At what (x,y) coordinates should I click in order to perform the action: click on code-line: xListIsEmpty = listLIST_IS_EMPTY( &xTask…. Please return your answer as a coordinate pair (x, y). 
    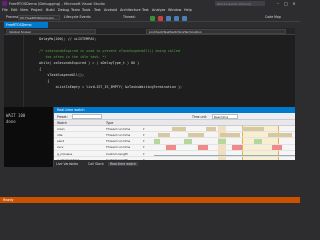
    Looking at the image, I should click on (107, 87).